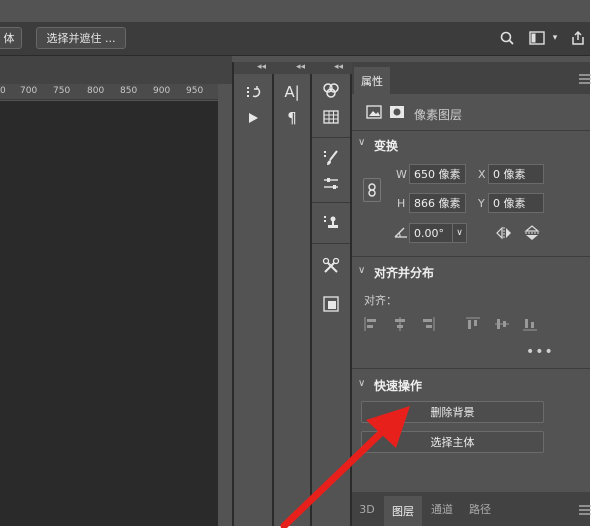  What do you see at coordinates (401, 203) in the screenshot?
I see `height-label: H` at bounding box center [401, 203].